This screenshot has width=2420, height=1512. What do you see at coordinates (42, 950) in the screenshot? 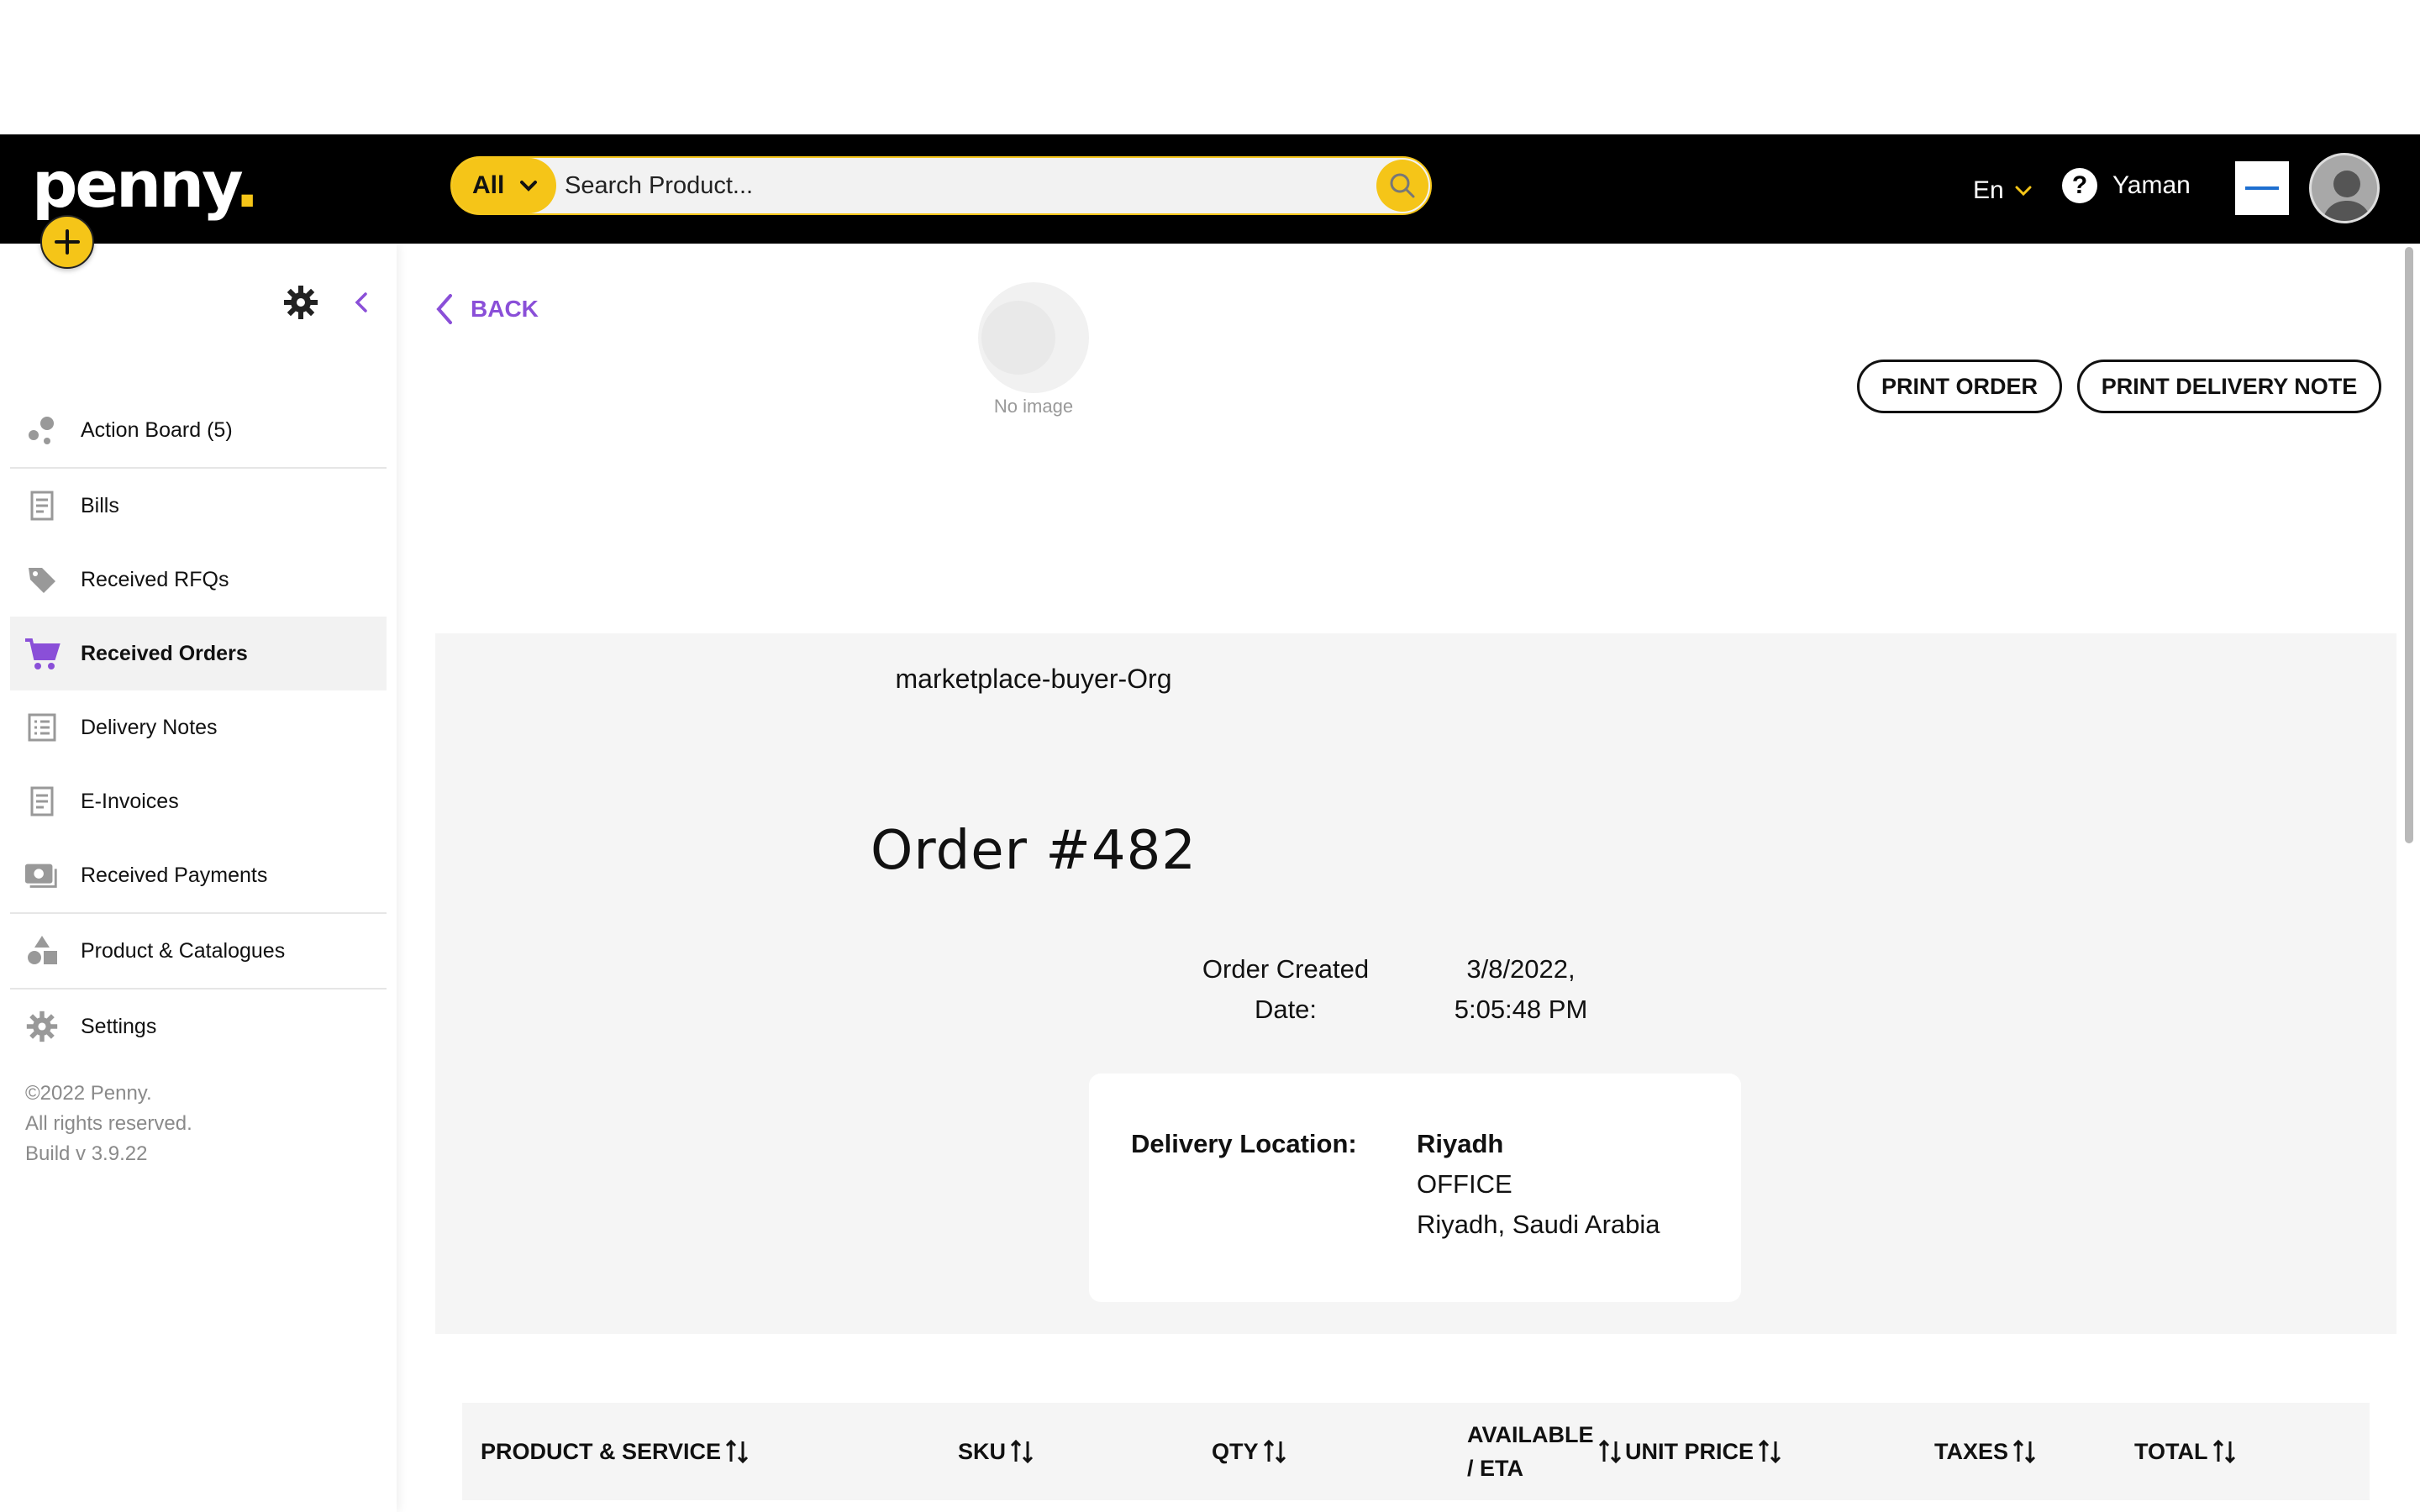
I see `shapes-icon` at bounding box center [42, 950].